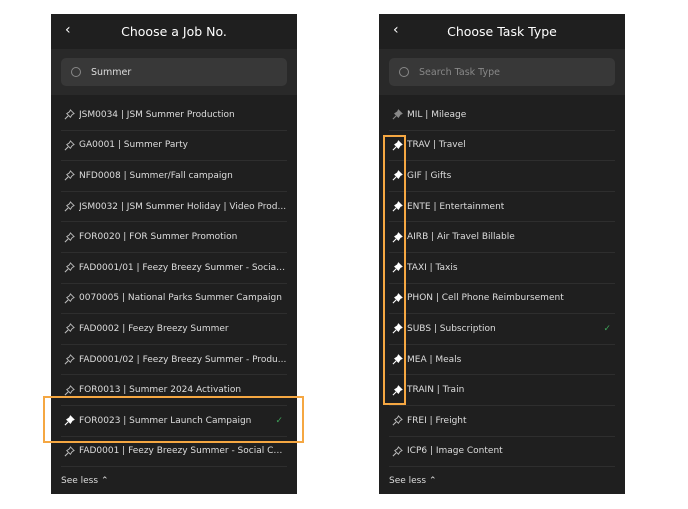 Image resolution: width=688 pixels, height=509 pixels. I want to click on item-label: ICP6 | Image Content, so click(455, 451).